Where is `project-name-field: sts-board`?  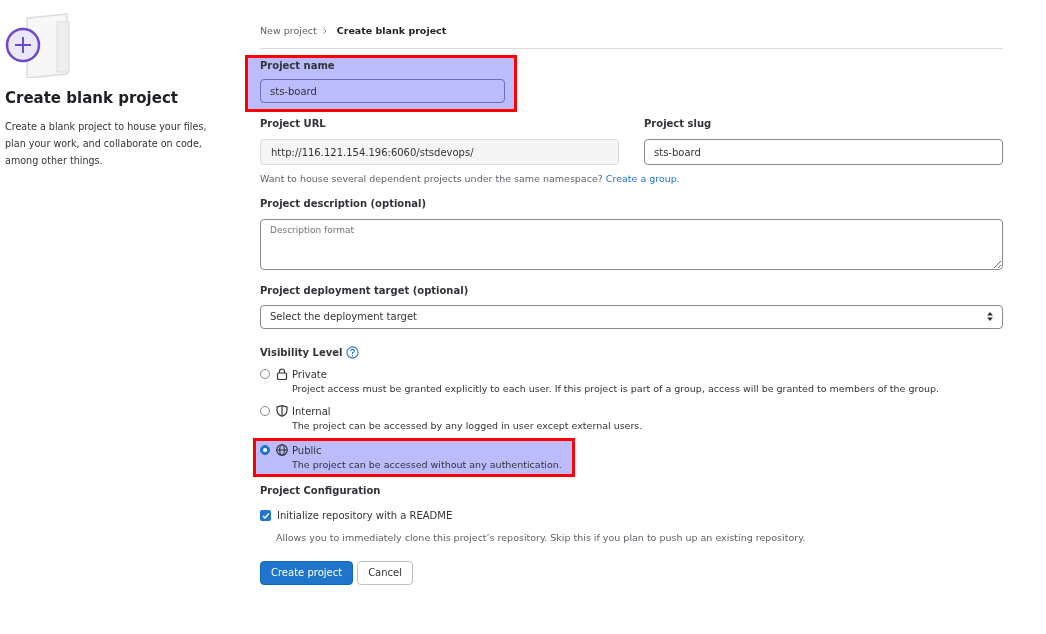 project-name-field: sts-board is located at coordinates (382, 91).